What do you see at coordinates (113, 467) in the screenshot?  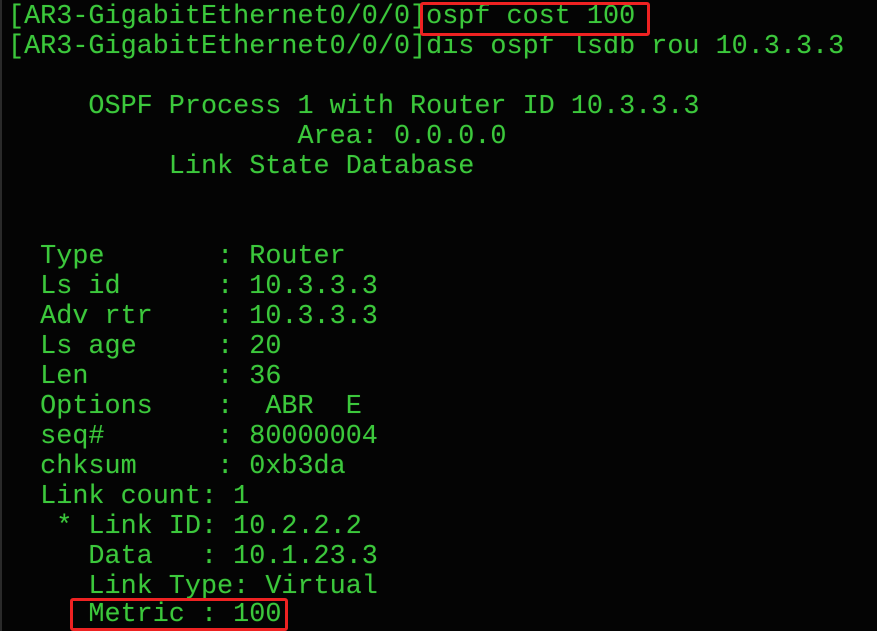 I see `field-label: chksum` at bounding box center [113, 467].